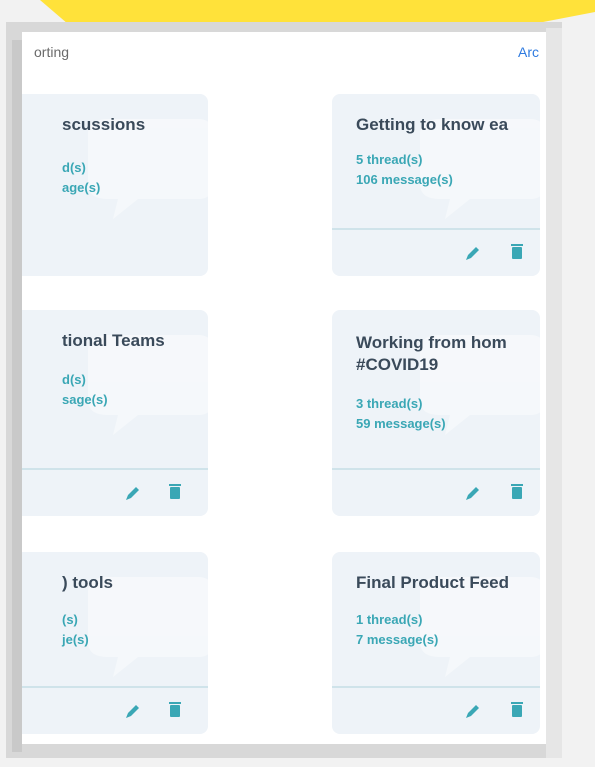 Image resolution: width=595 pixels, height=767 pixels. Describe the element at coordinates (432, 124) in the screenshot. I see `card-title: Getting to know ea` at that location.